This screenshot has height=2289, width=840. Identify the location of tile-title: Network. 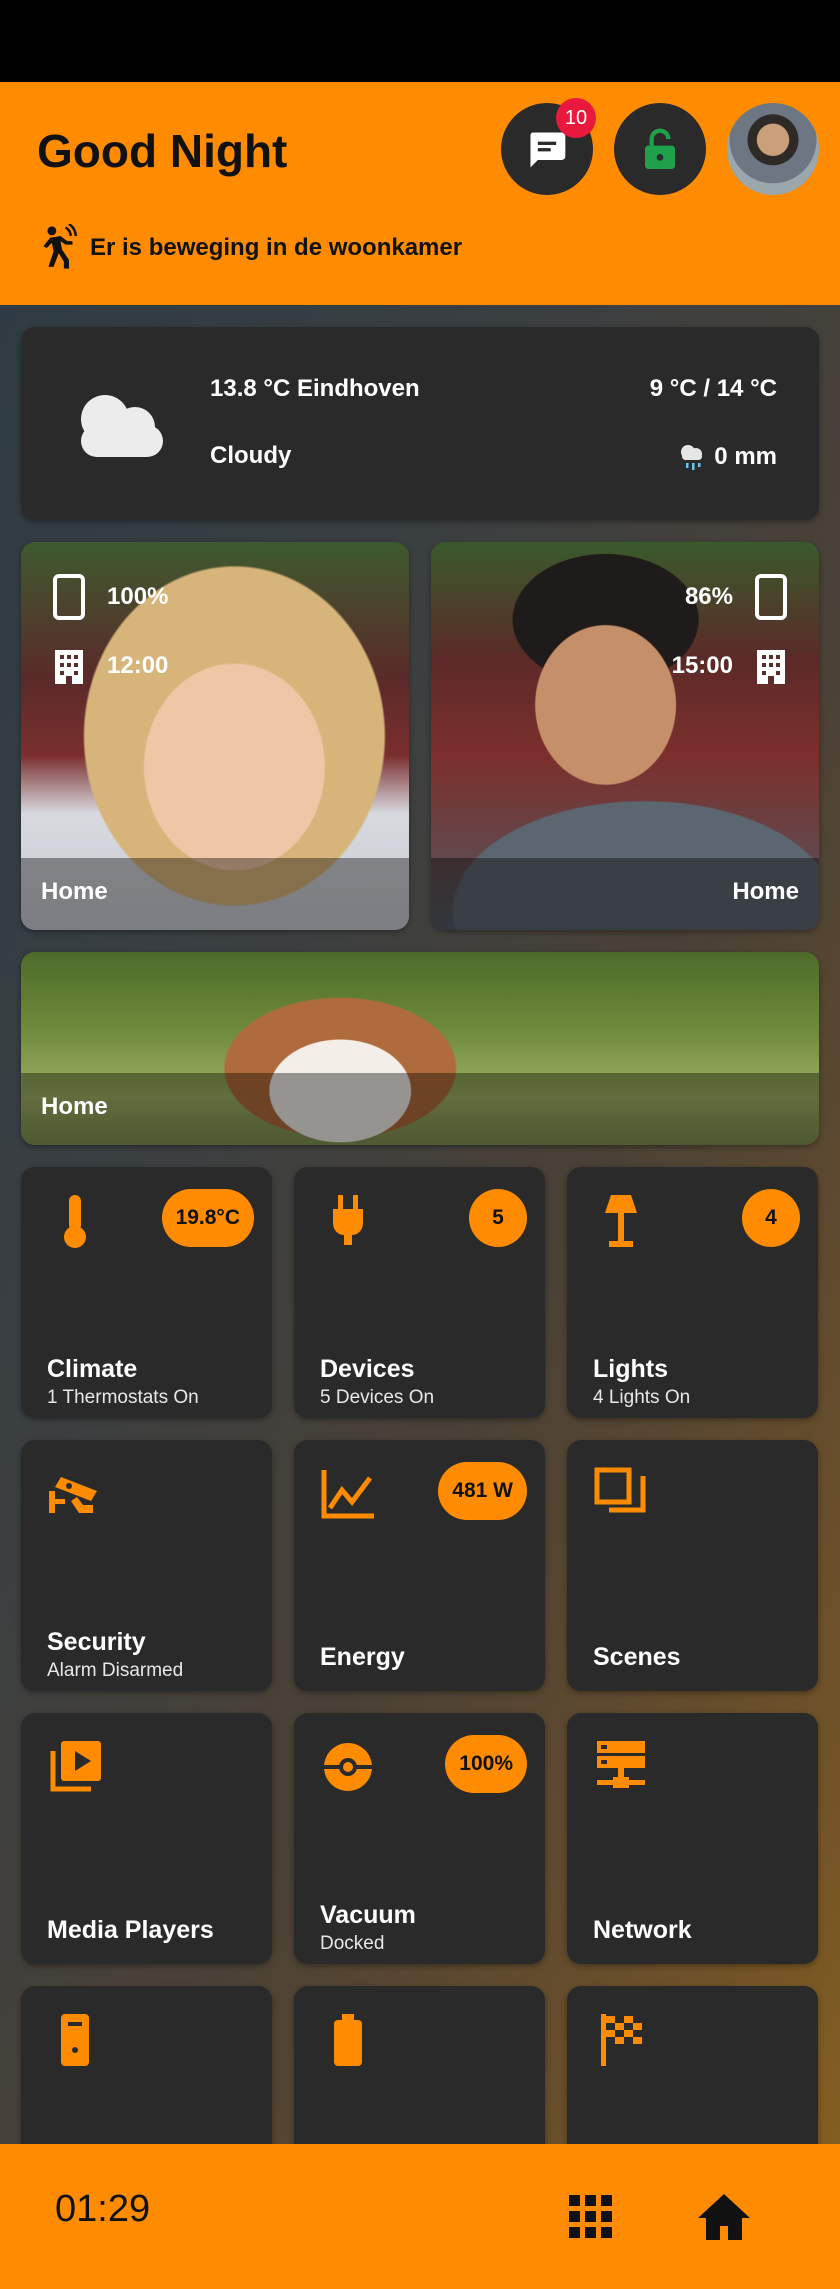
(642, 1930).